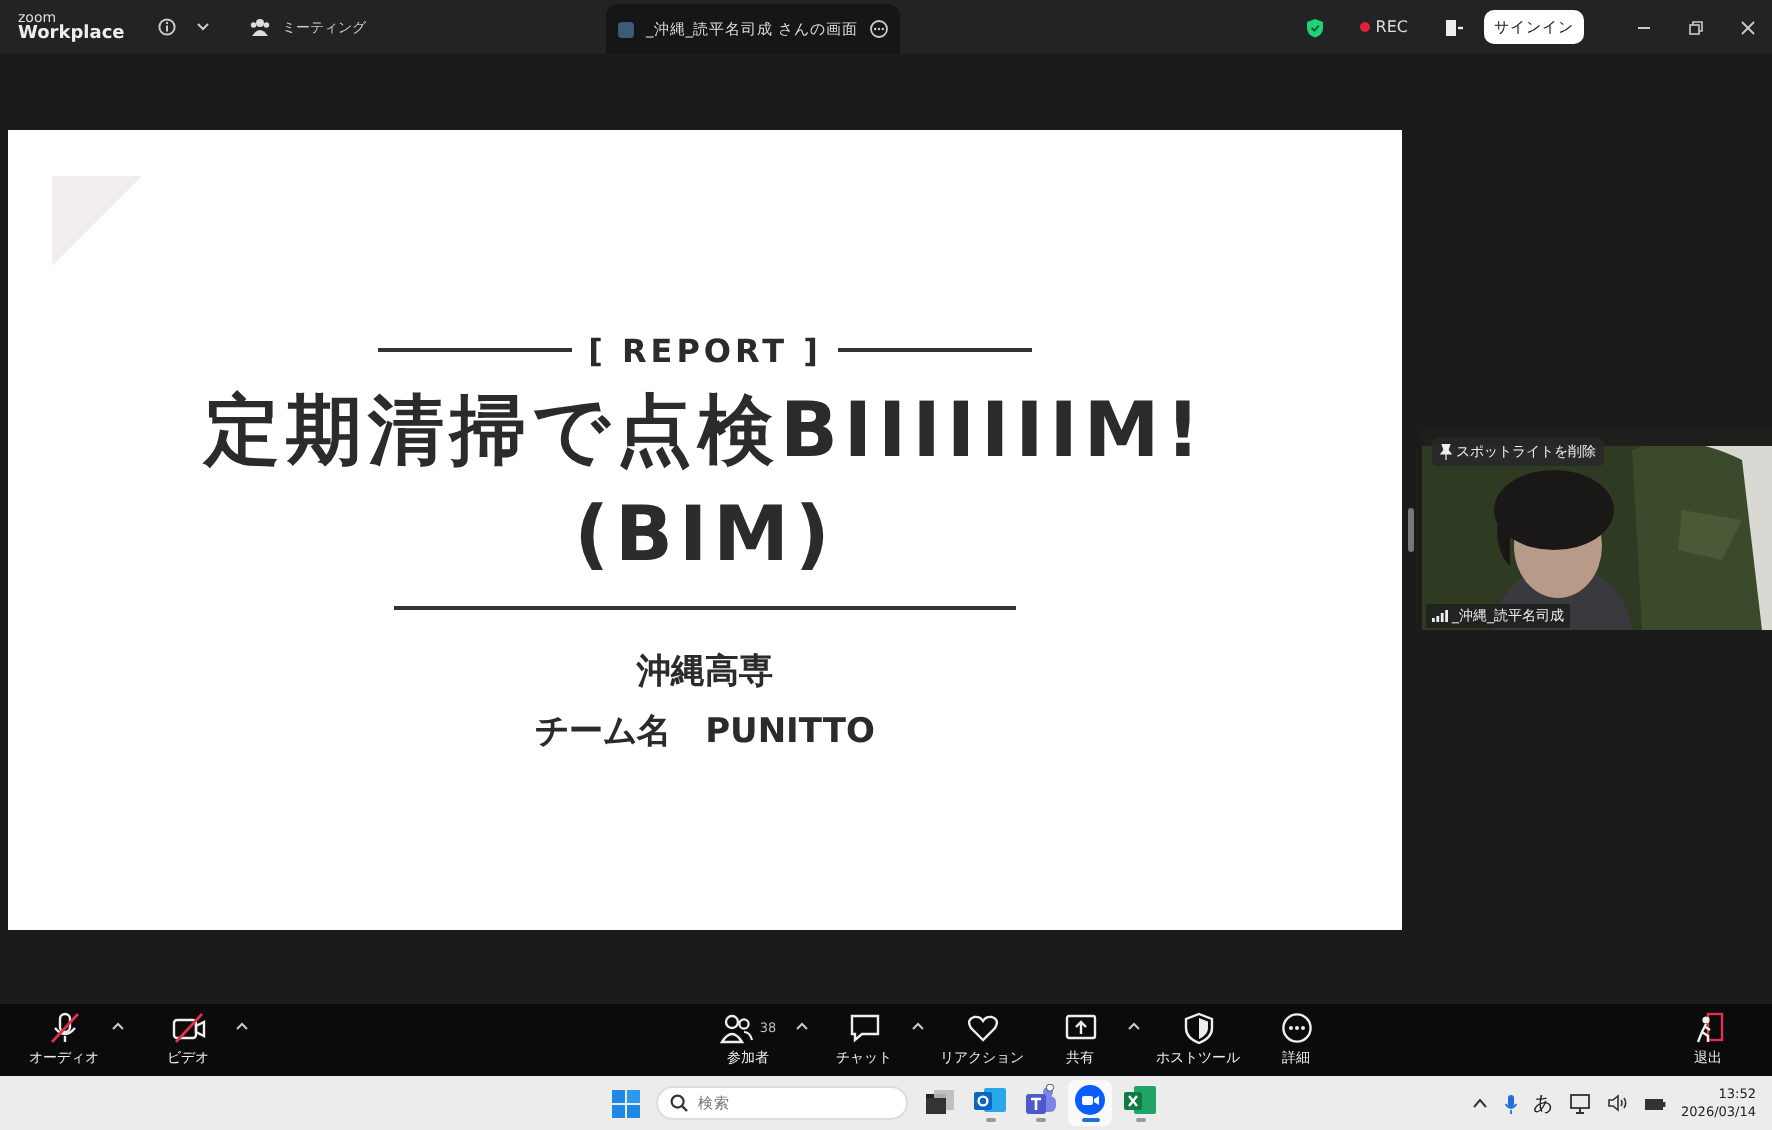 This screenshot has height=1130, width=1772. Describe the element at coordinates (1440, 615) in the screenshot. I see `signal-icon` at that location.